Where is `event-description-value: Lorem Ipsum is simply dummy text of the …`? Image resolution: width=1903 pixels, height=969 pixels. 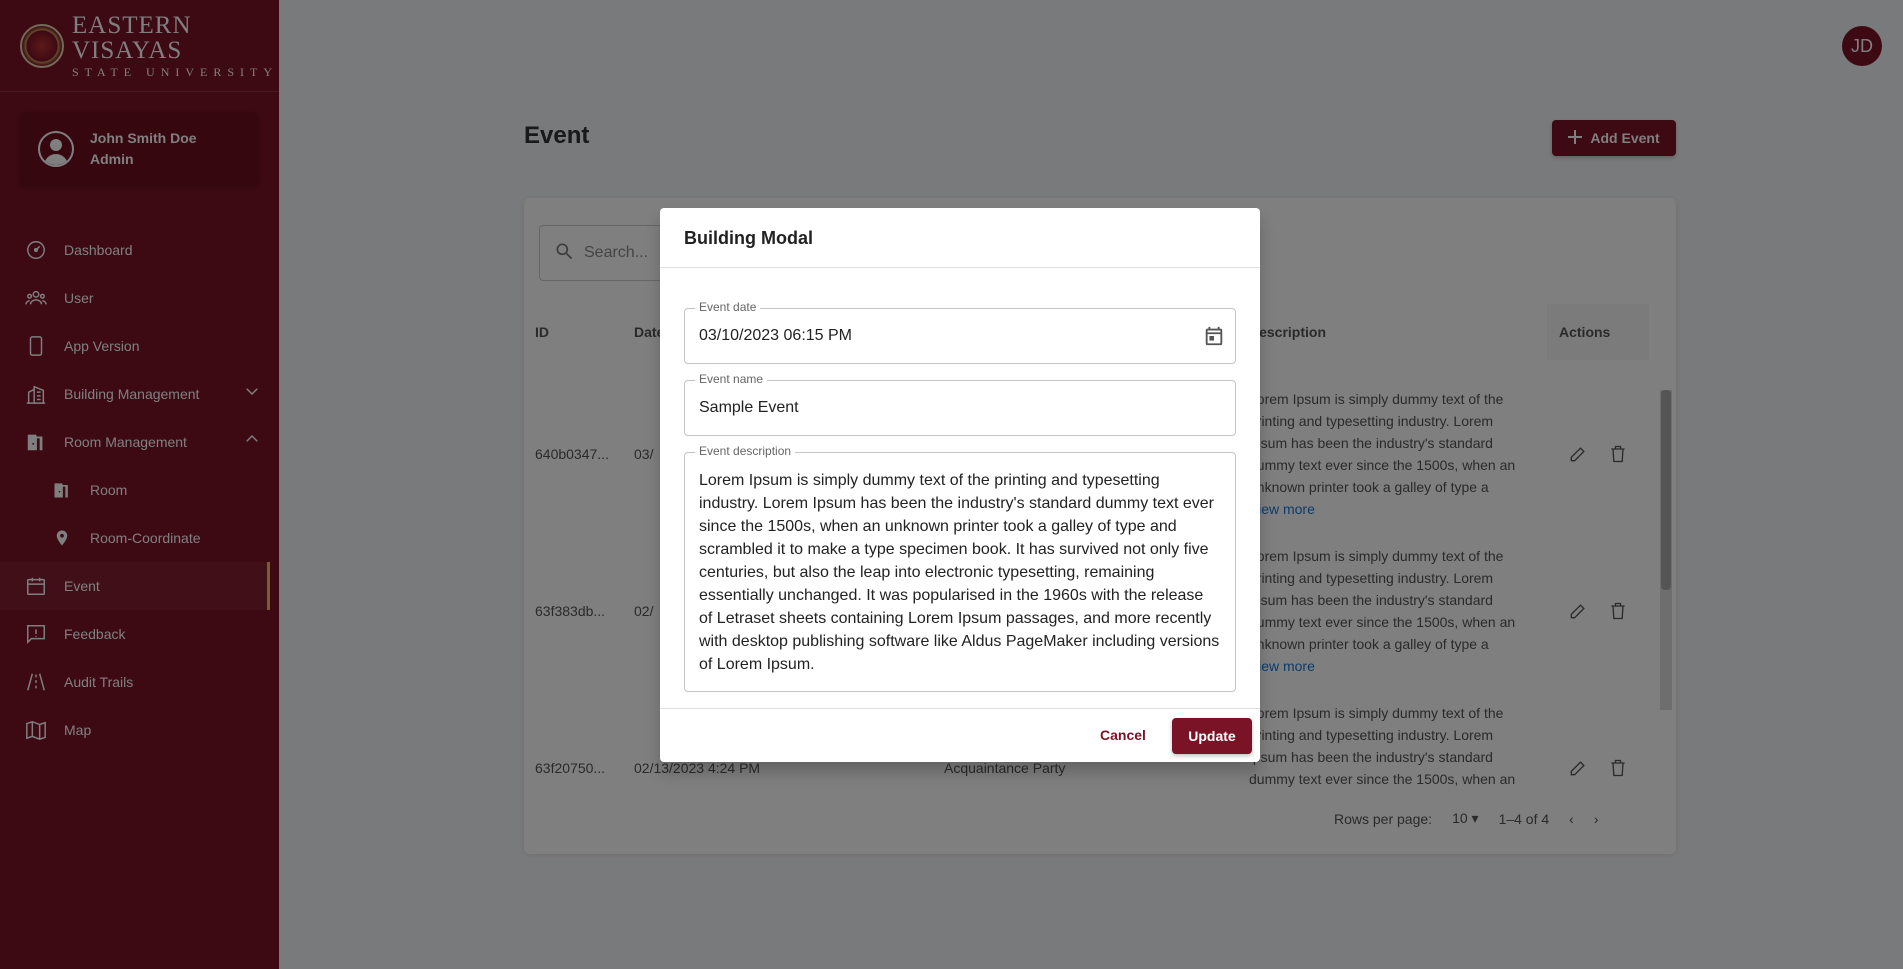 event-description-value: Lorem Ipsum is simply dummy text of the … is located at coordinates (960, 572).